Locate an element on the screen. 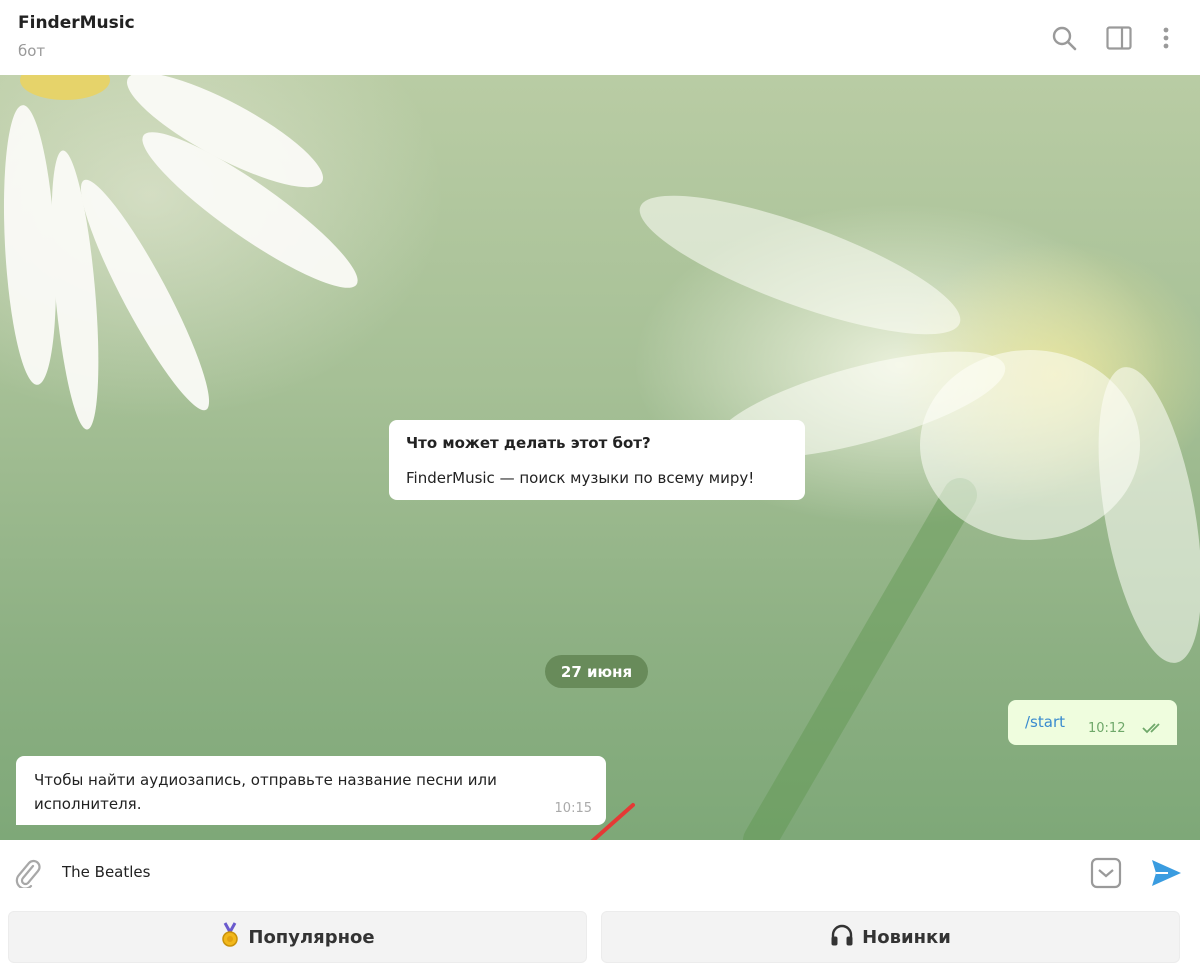  keyboard-button-popular: Популярное is located at coordinates (297, 937).